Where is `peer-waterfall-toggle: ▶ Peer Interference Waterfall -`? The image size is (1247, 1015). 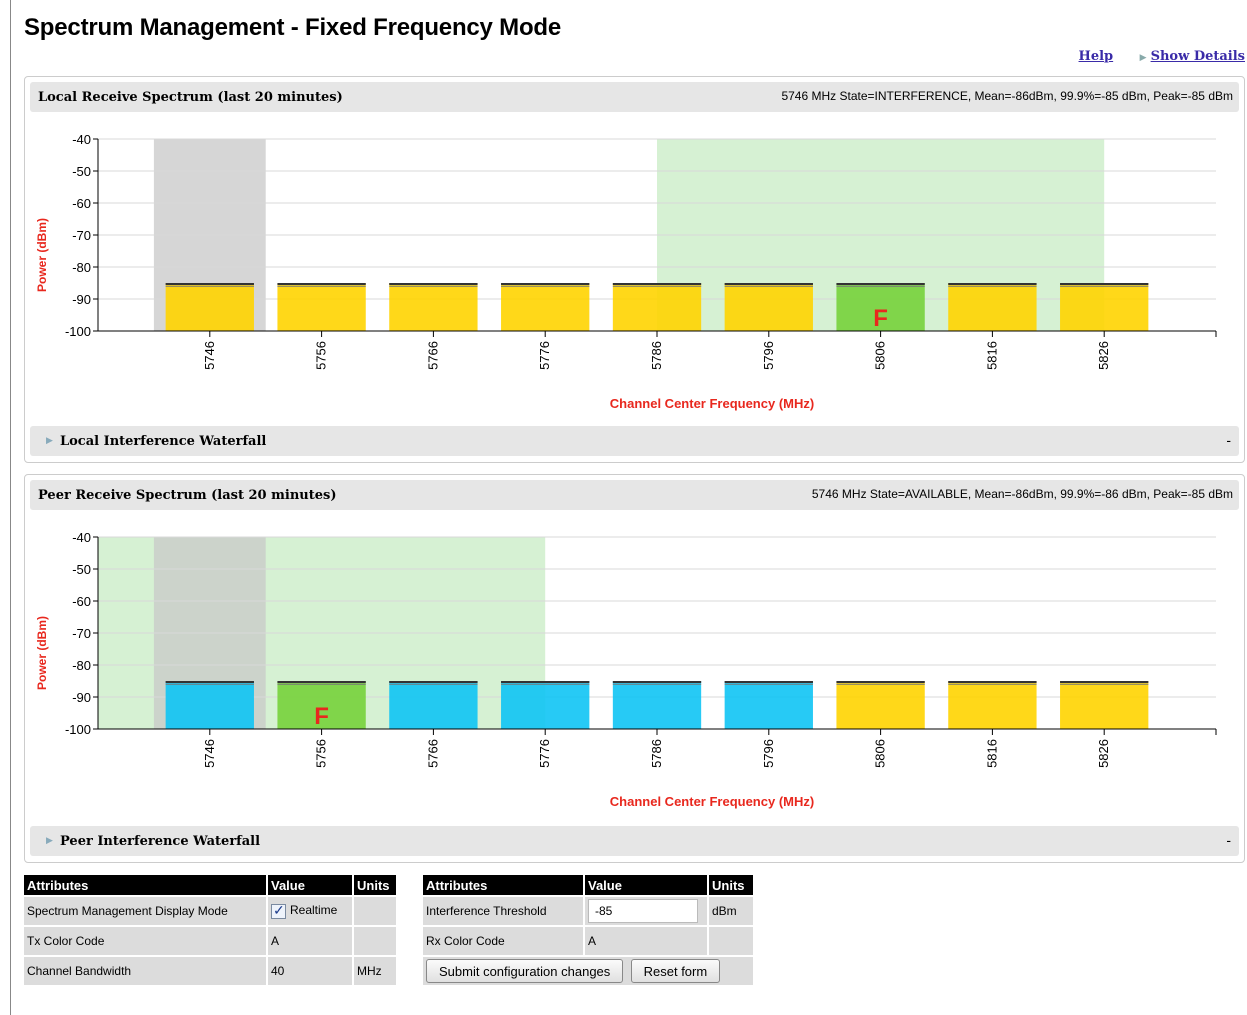 peer-waterfall-toggle: ▶ Peer Interference Waterfall - is located at coordinates (634, 841).